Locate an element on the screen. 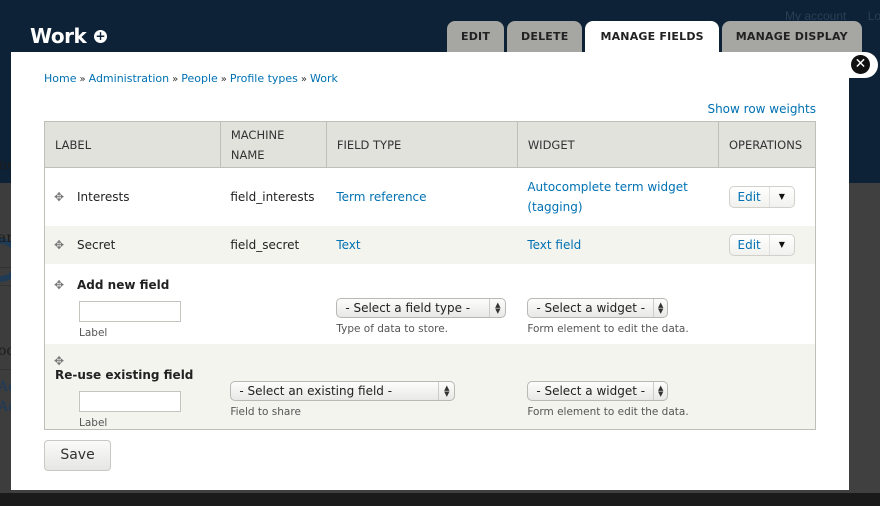 The image size is (880, 506). add-shortcut-icon: + is located at coordinates (100, 36).